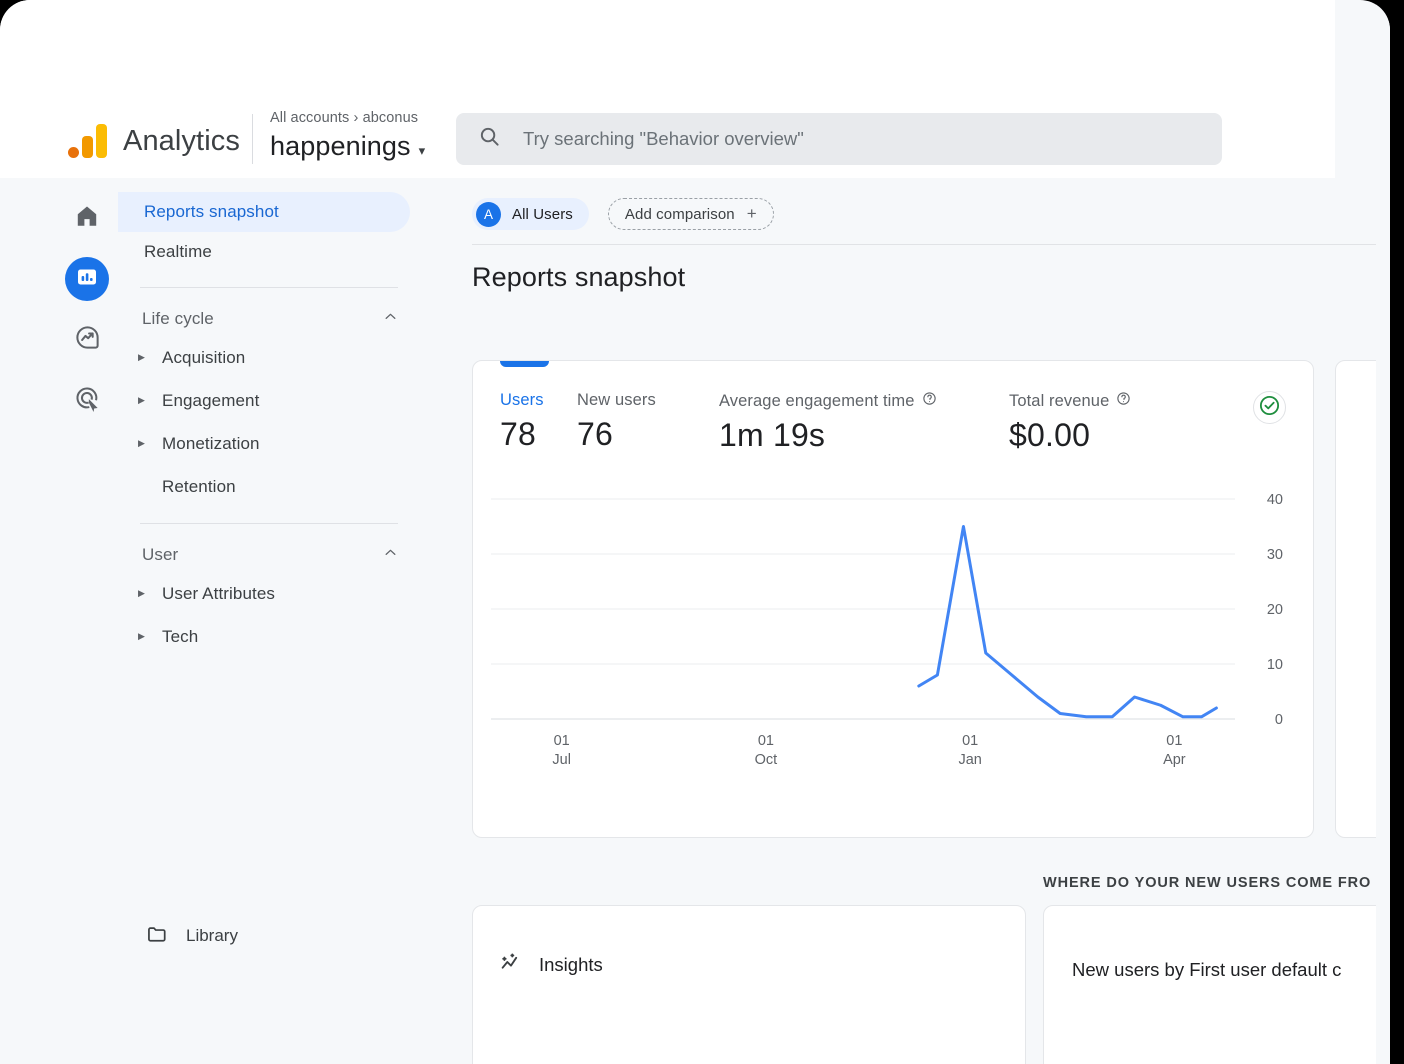  Describe the element at coordinates (1275, 555) in the screenshot. I see `chart-y-tick-label: 30` at that location.